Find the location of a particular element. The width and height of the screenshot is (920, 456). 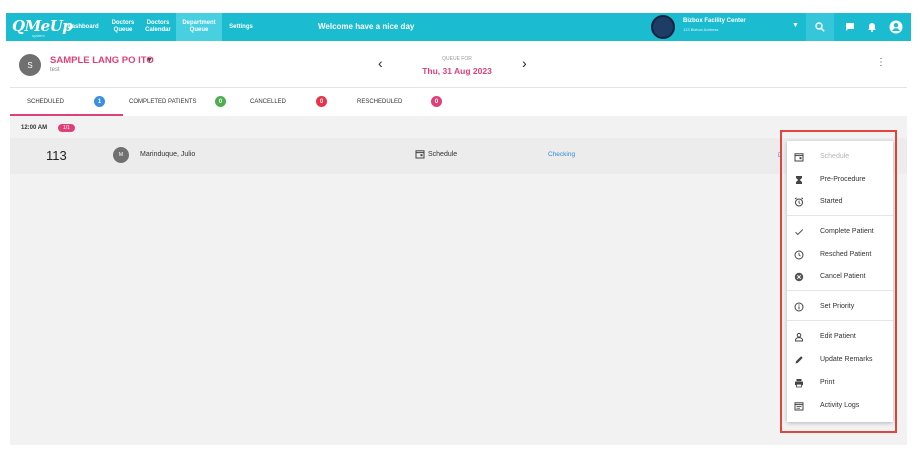

menu-item-resched-patient: Resched Patient is located at coordinates (840, 255).